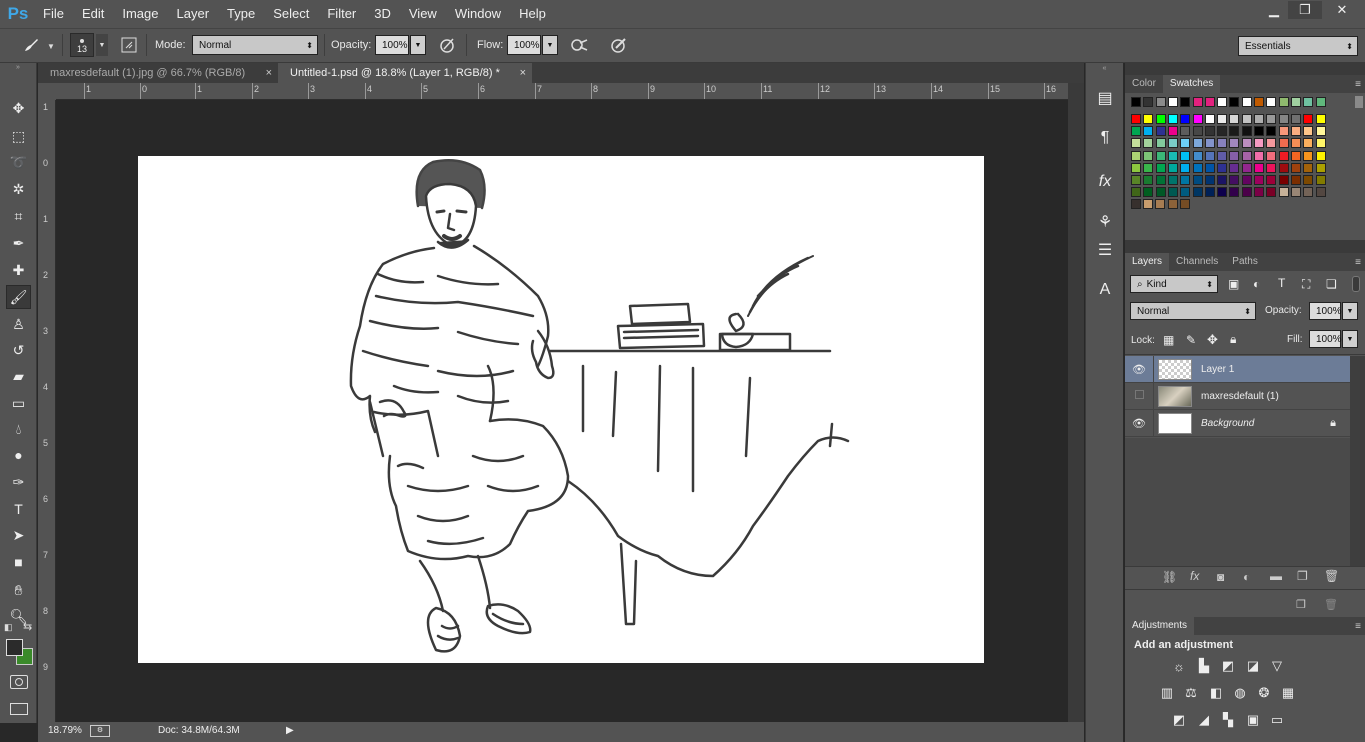 The image size is (1365, 742). Describe the element at coordinates (1342, 10) in the screenshot. I see `close-icon: ✕` at that location.